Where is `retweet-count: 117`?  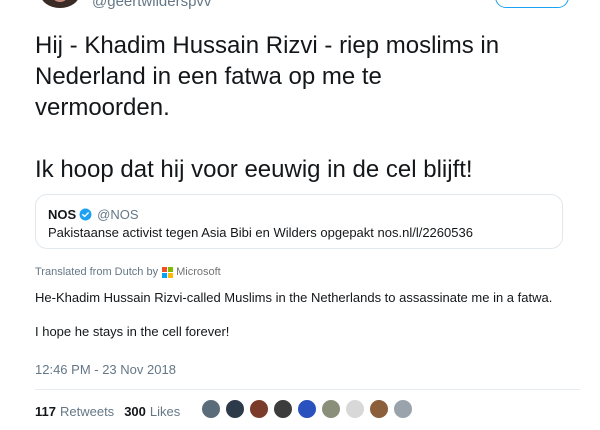 retweet-count: 117 is located at coordinates (45, 411).